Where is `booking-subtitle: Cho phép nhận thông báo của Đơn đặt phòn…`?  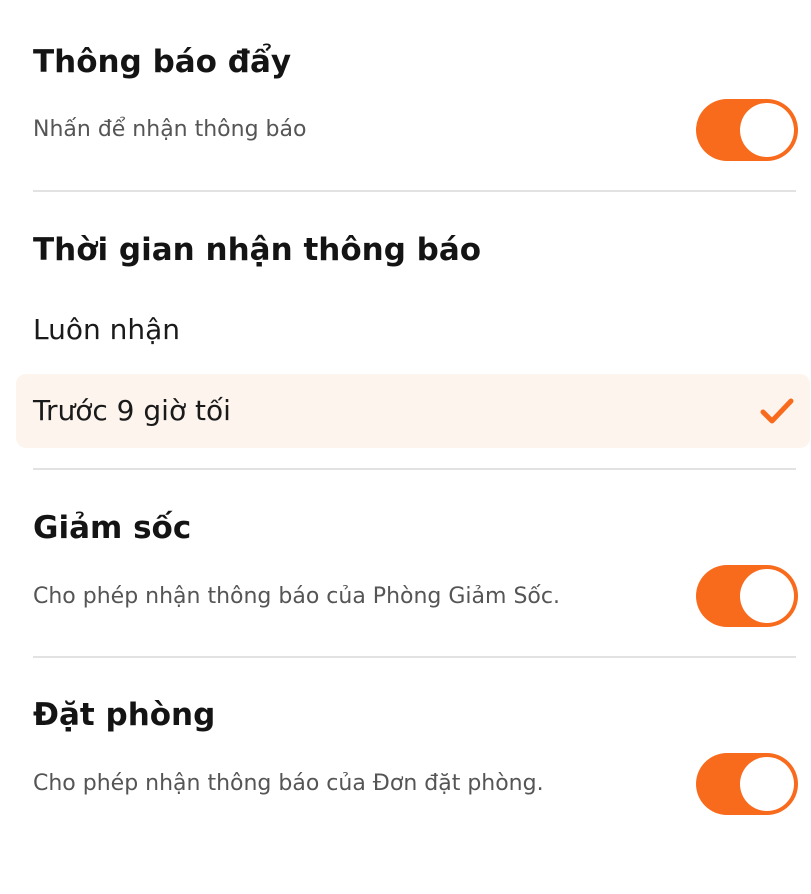 booking-subtitle: Cho phép nhận thông báo của Đơn đặt phòn… is located at coordinates (288, 783).